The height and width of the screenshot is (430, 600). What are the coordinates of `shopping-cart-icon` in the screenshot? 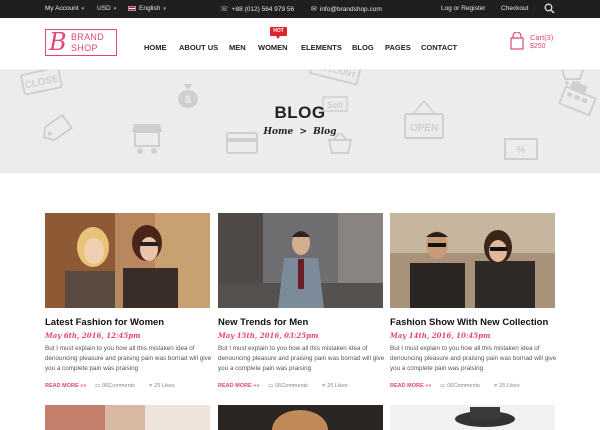 It's located at (570, 80).